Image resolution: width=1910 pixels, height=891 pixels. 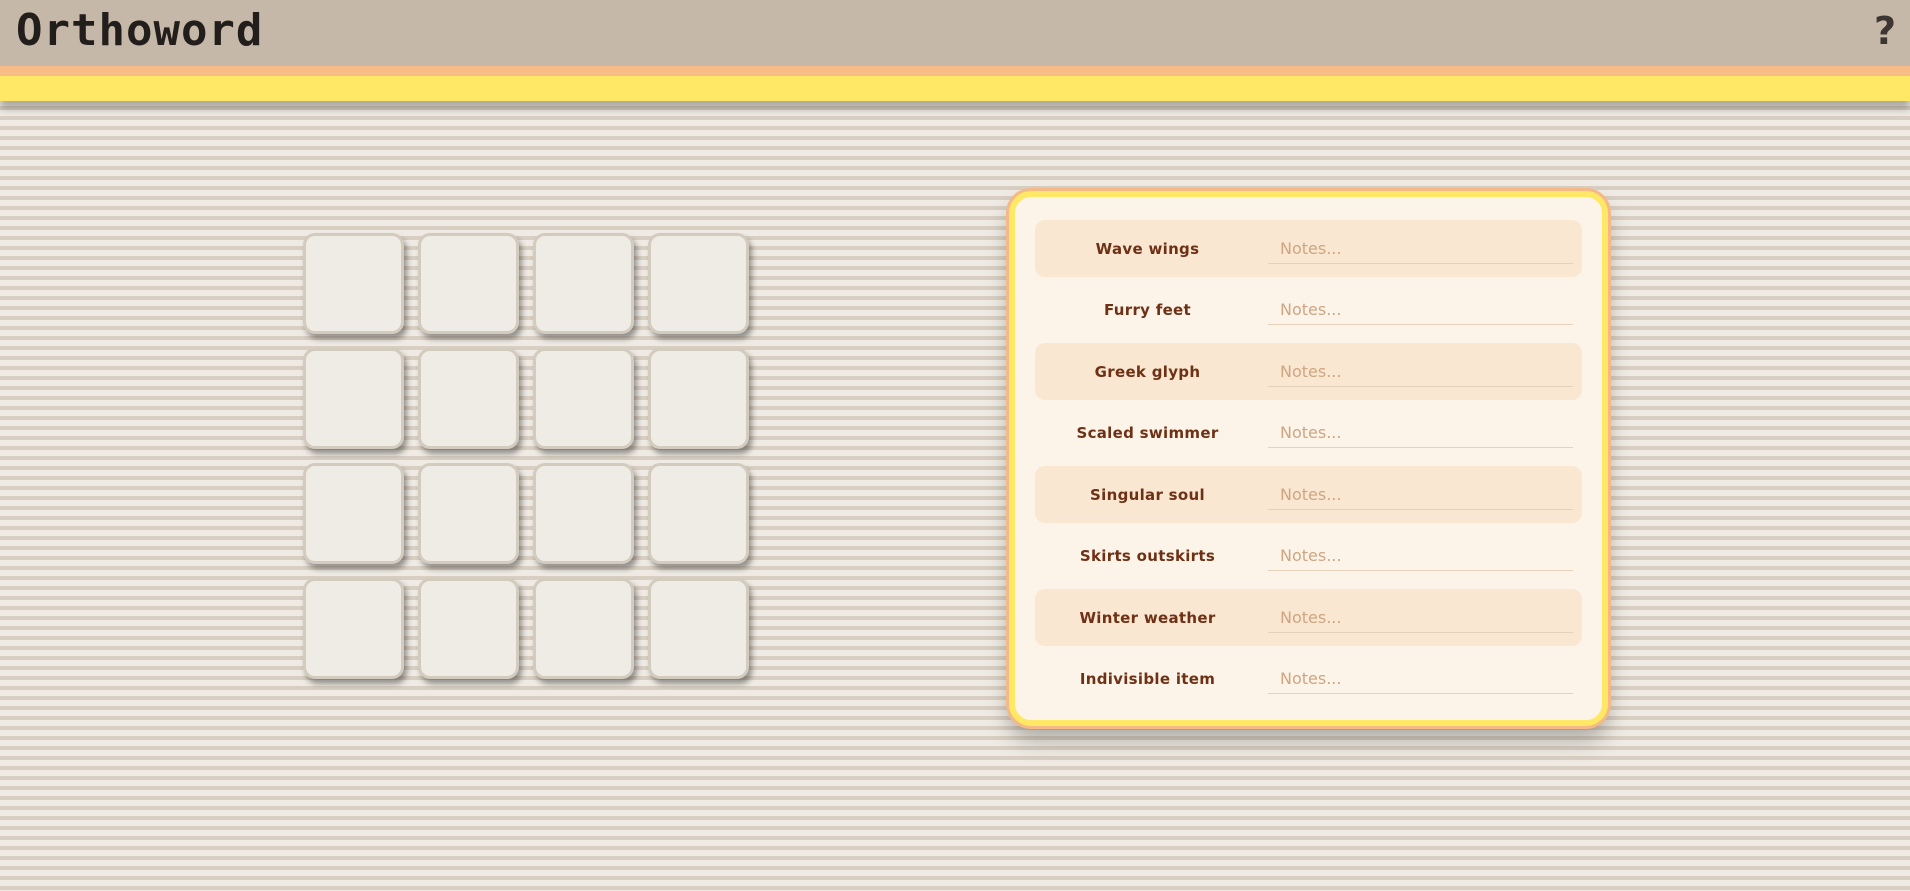 I want to click on clue-row: Wave wings, so click(x=1308, y=248).